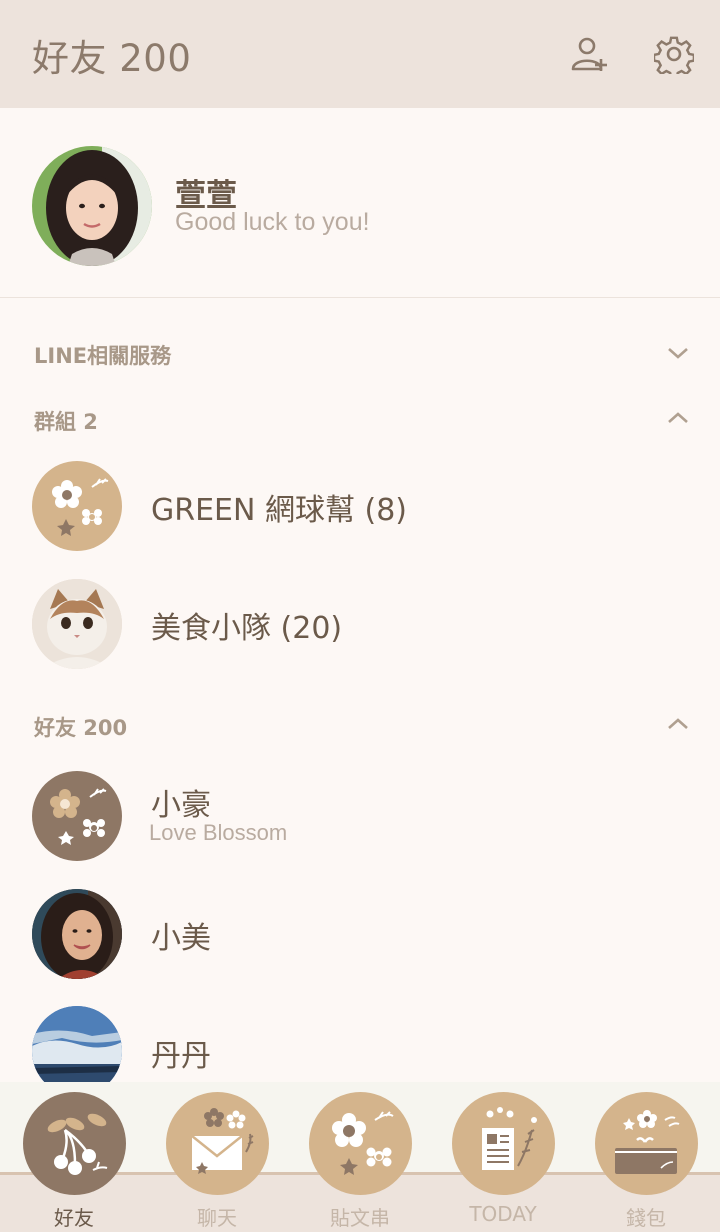  I want to click on gear-icon, so click(674, 54).